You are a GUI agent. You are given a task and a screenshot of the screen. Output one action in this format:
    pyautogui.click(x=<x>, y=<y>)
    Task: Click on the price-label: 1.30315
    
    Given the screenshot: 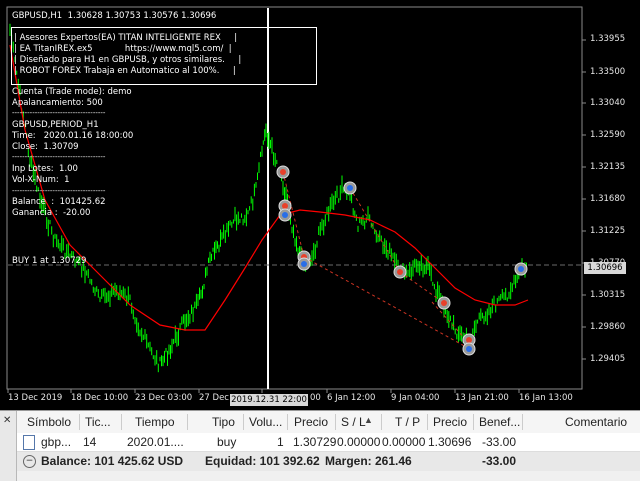 What is the action you would take?
    pyautogui.click(x=608, y=295)
    